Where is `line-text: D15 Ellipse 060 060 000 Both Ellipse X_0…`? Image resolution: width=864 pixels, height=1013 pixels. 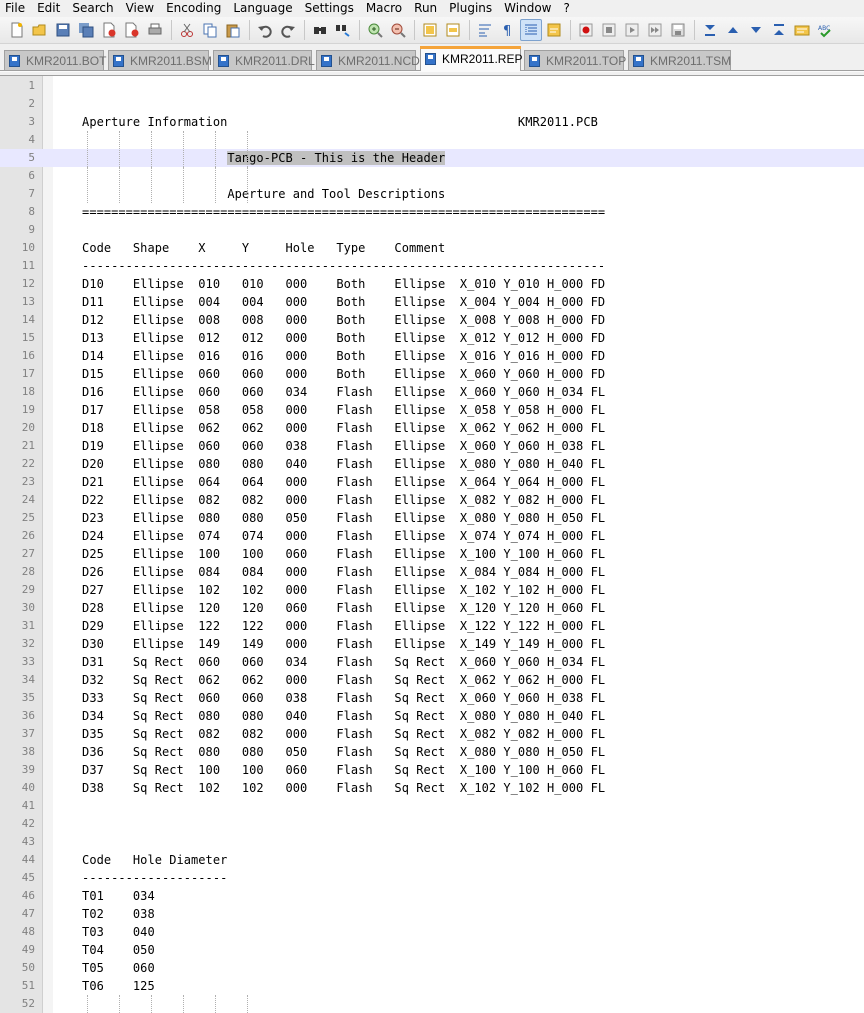
line-text: D15 Ellipse 060 060 000 Both Ellipse X_0… is located at coordinates (329, 374).